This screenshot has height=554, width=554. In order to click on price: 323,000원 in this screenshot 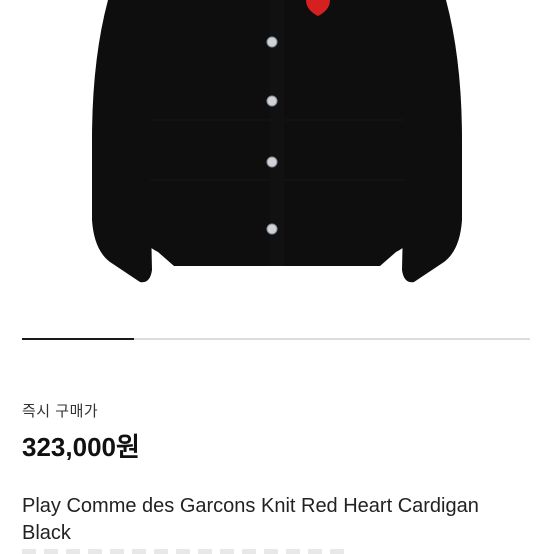, I will do `click(81, 447)`.